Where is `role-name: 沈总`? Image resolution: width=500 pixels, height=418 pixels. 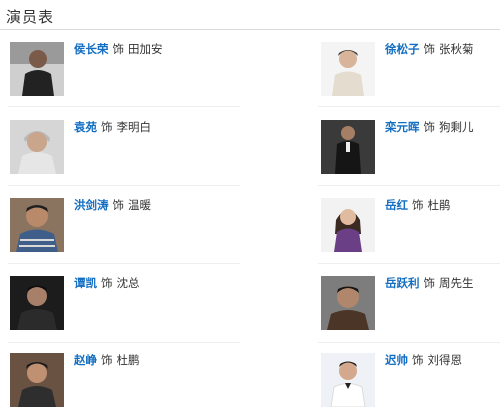 role-name: 沈总 is located at coordinates (128, 283).